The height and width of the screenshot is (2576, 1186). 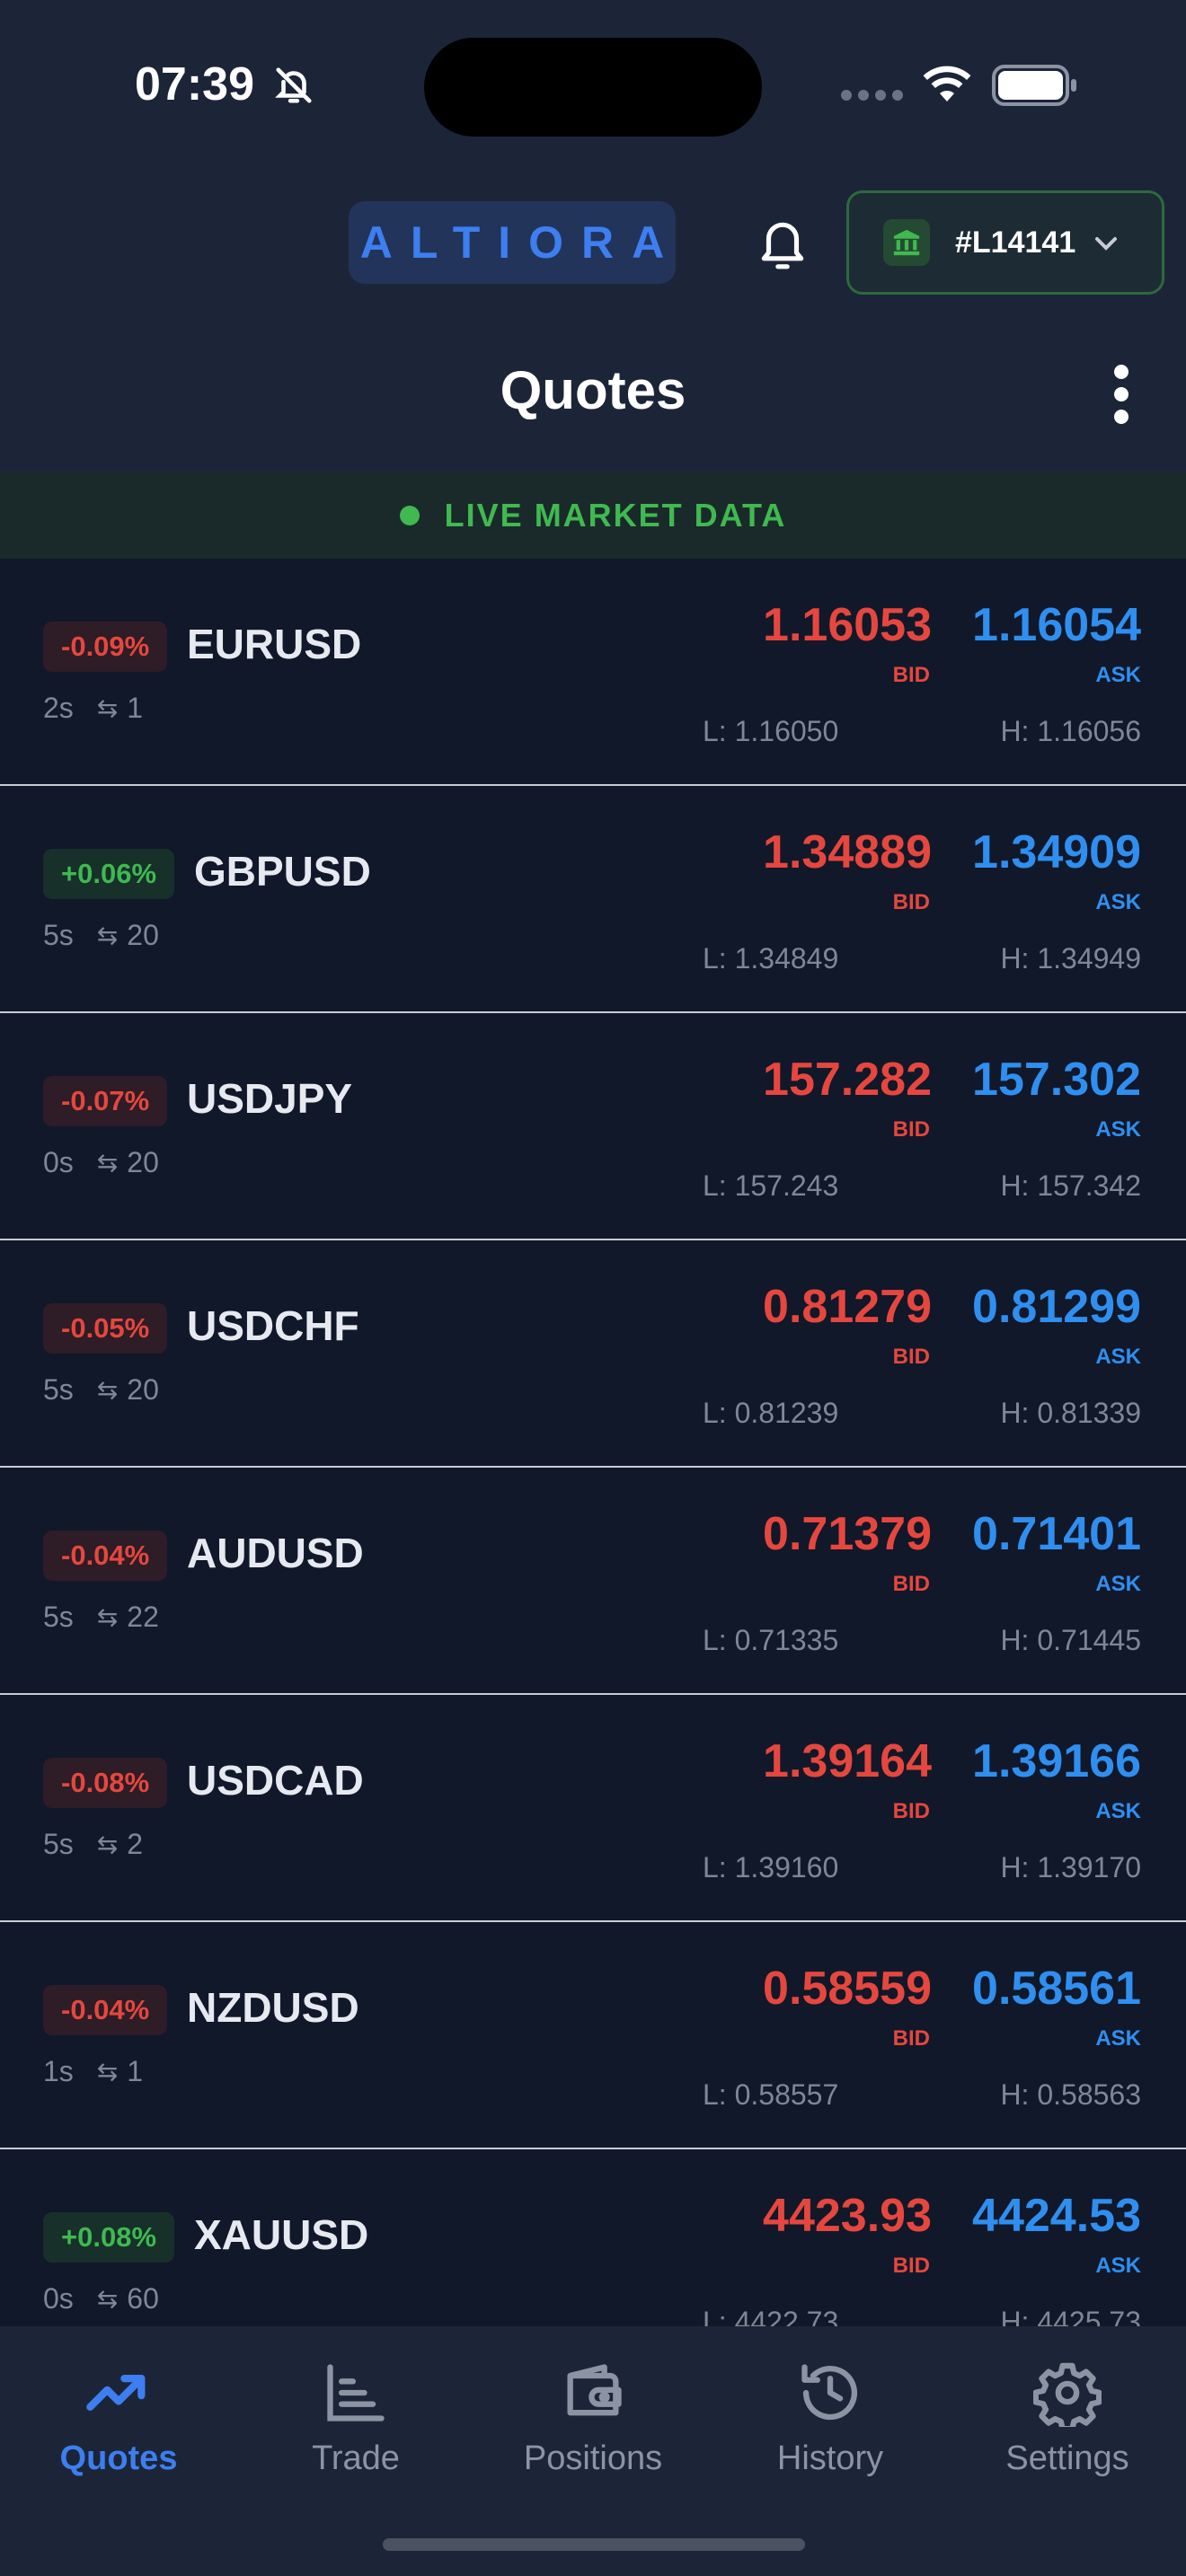 What do you see at coordinates (1070, 1640) in the screenshot?
I see `high-price: H: 0.71445` at bounding box center [1070, 1640].